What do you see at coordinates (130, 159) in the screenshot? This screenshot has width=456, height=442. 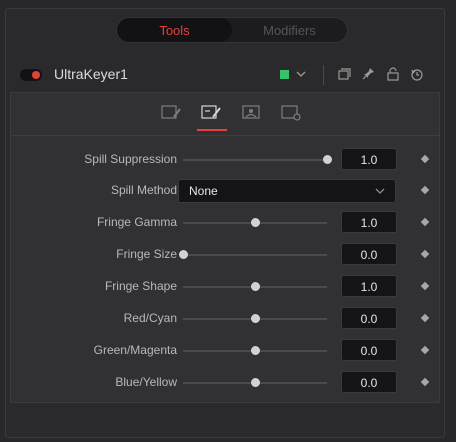 I see `control-label: Spill Suppression` at bounding box center [130, 159].